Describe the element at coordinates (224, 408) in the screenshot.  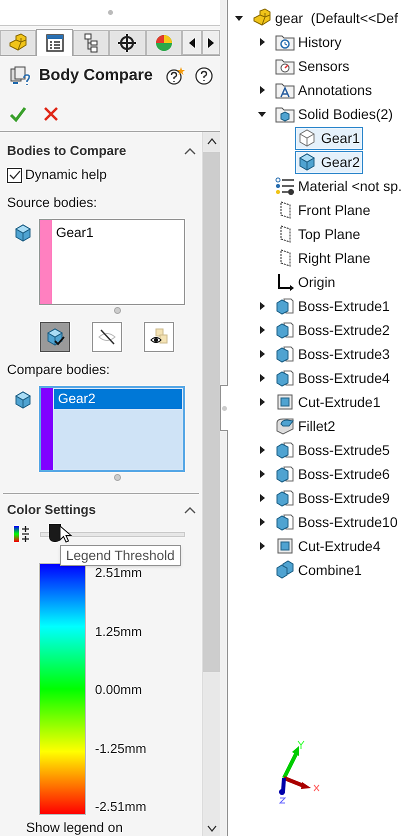
I see `splitter-handle` at that location.